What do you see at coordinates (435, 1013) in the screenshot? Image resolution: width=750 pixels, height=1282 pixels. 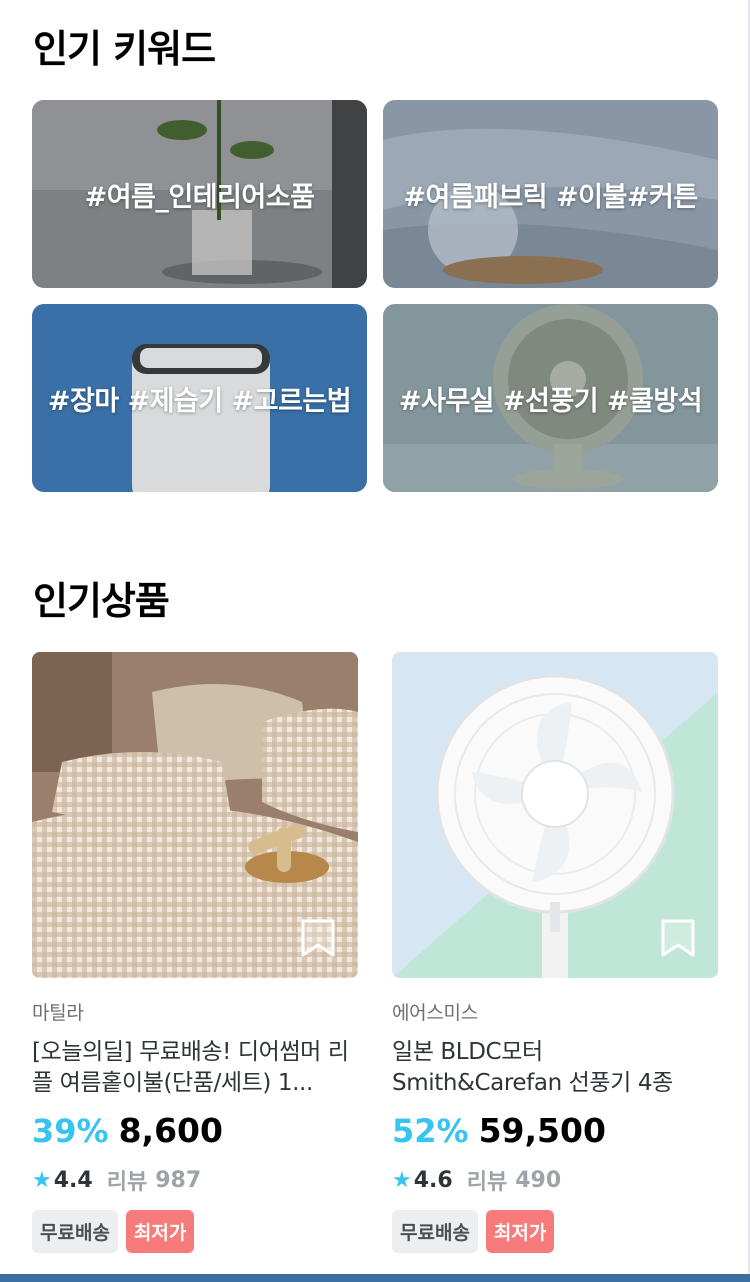 I see `product-brand: 에어스미스` at bounding box center [435, 1013].